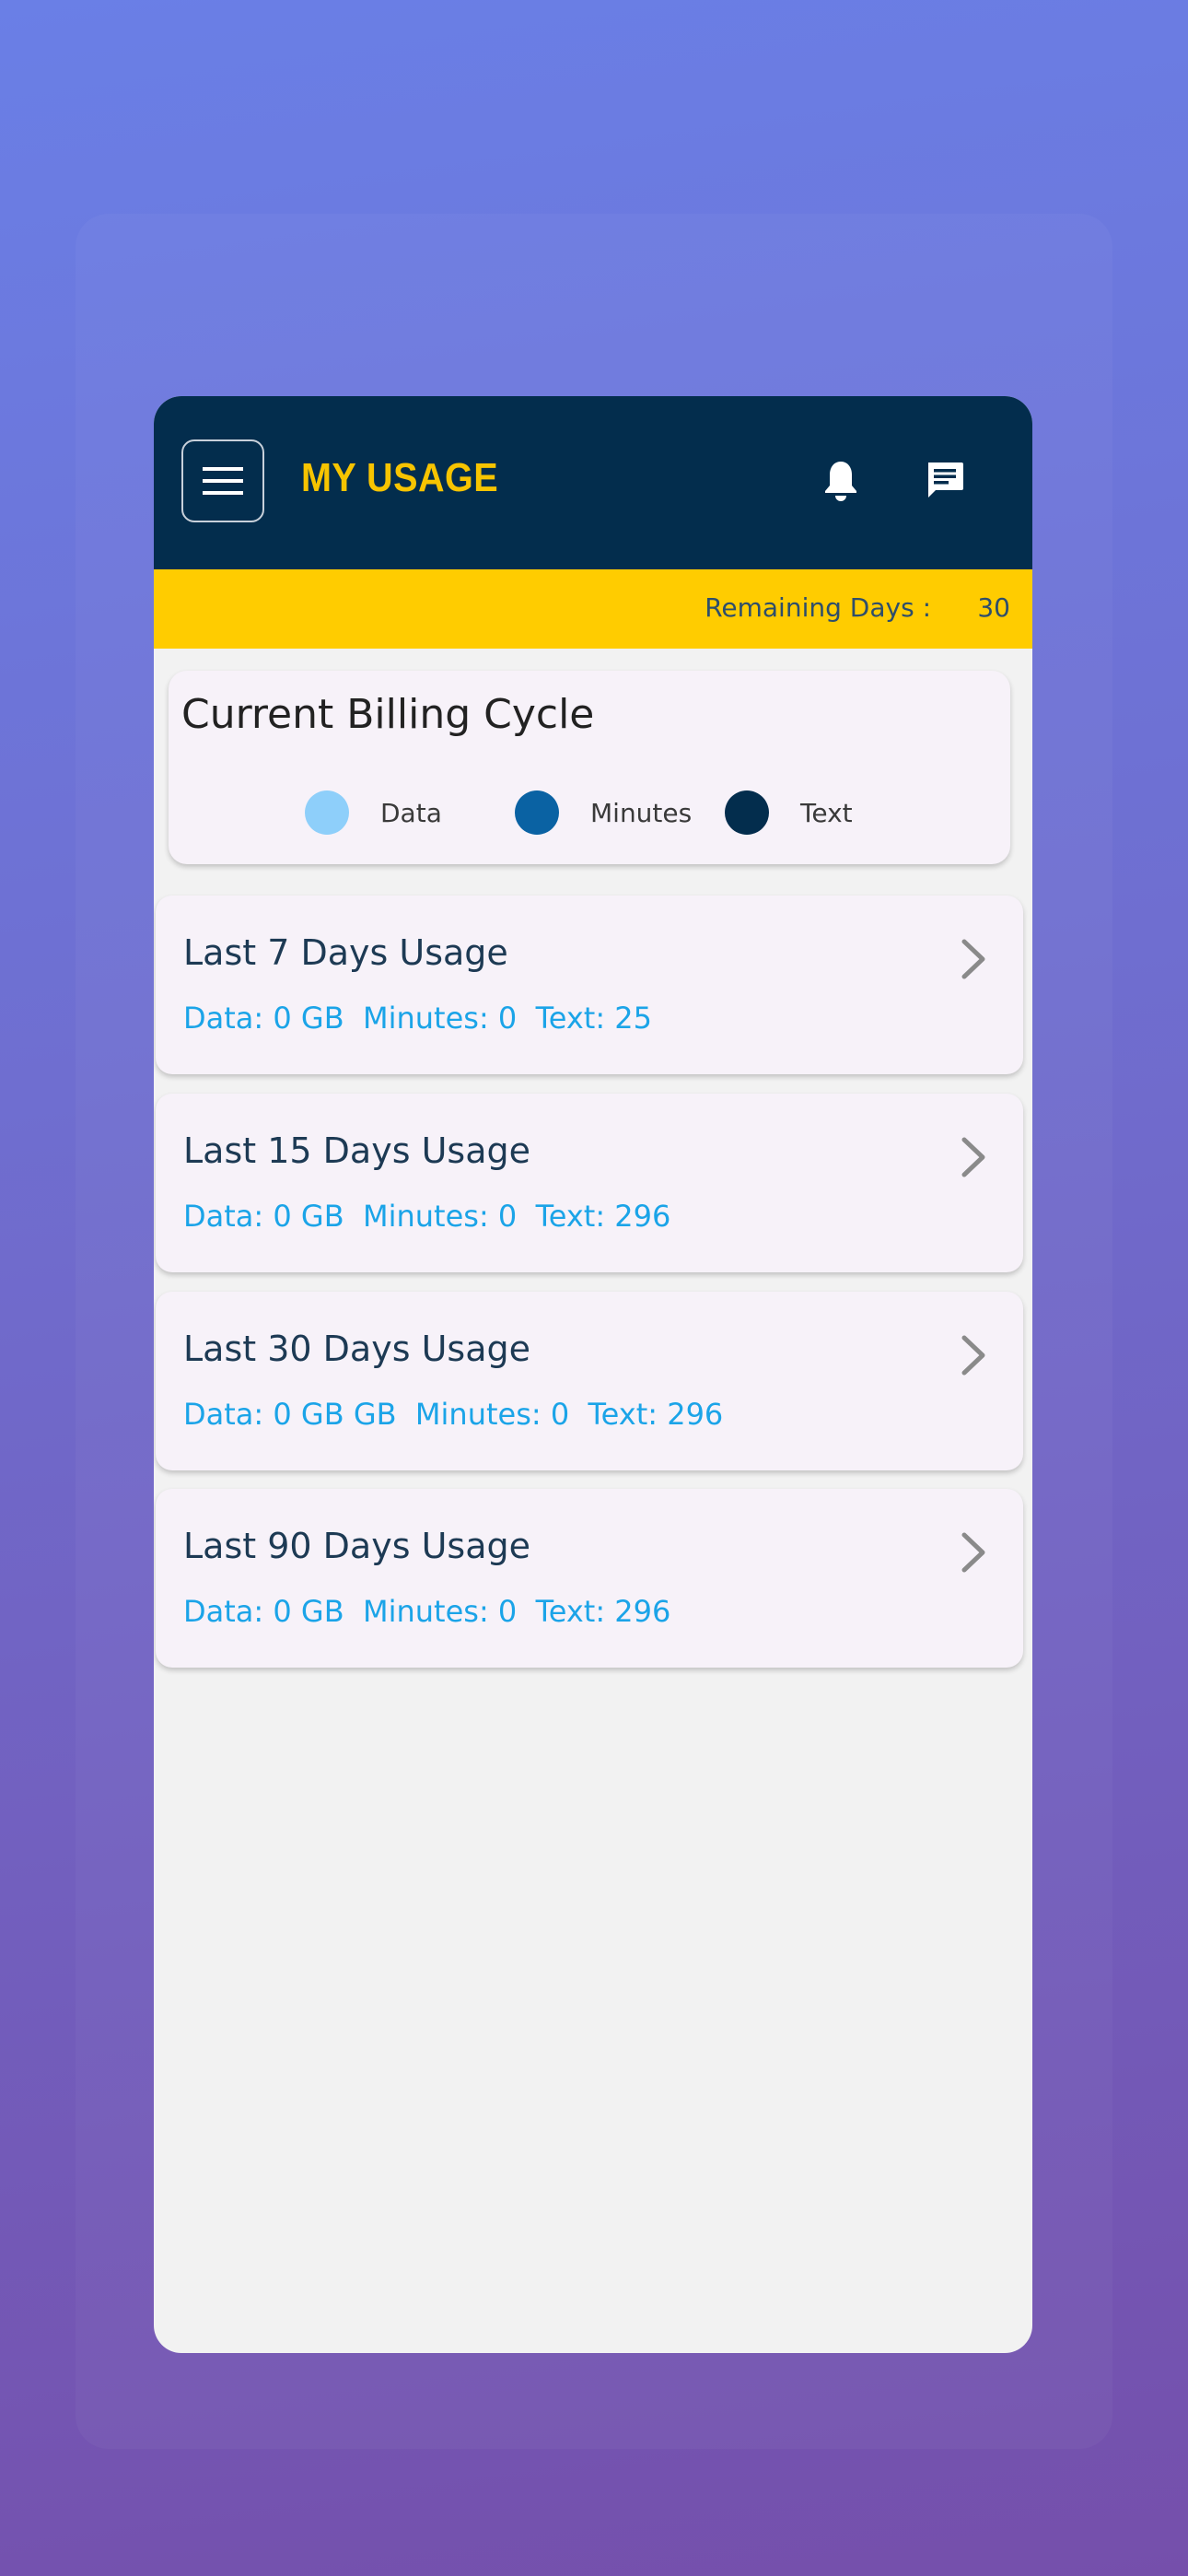 The image size is (1188, 2576). I want to click on bell-icon, so click(840, 482).